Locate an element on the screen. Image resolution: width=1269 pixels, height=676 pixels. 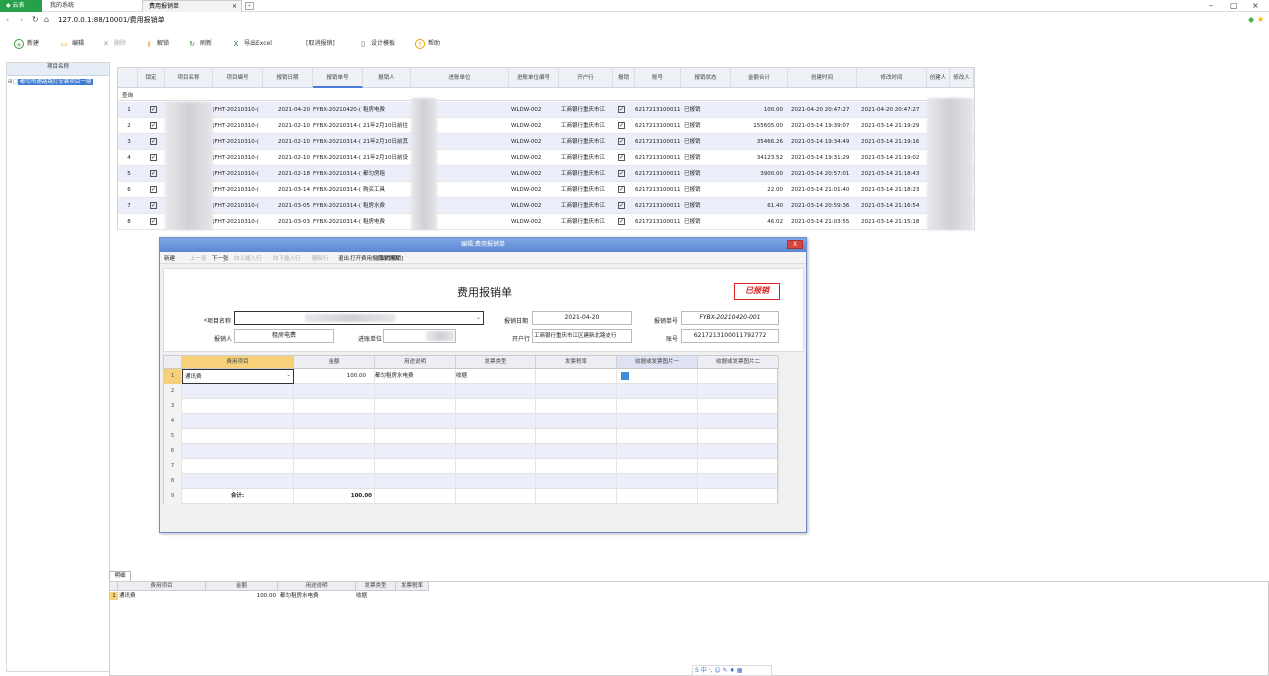
favorite-icon: ★ is located at coordinates (1260, 19).